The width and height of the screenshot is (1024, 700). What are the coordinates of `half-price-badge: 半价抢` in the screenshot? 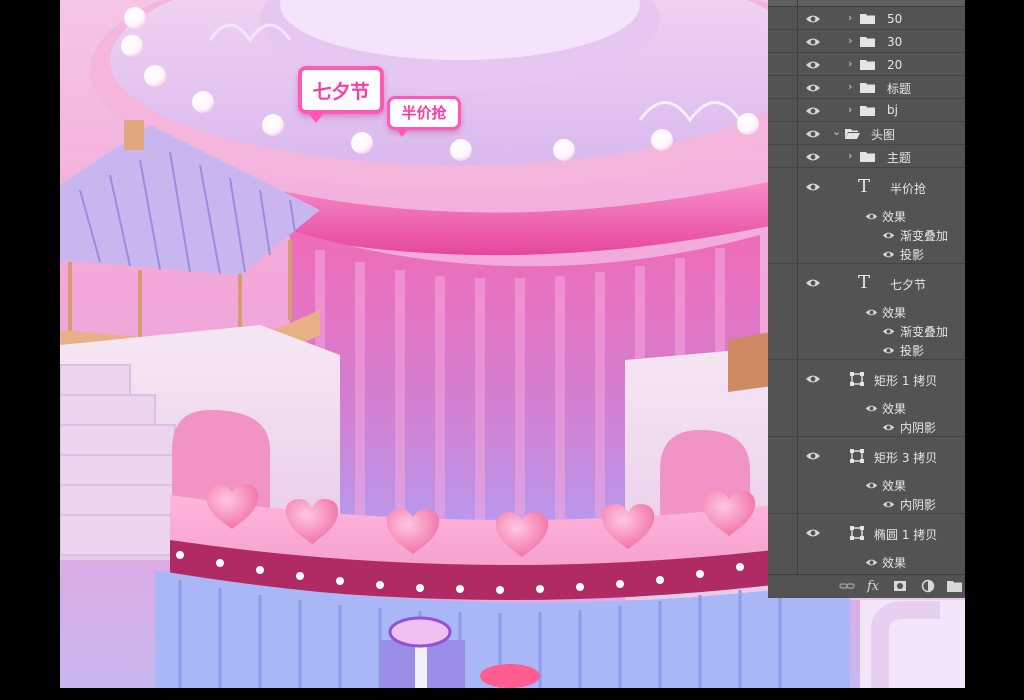 It's located at (424, 113).